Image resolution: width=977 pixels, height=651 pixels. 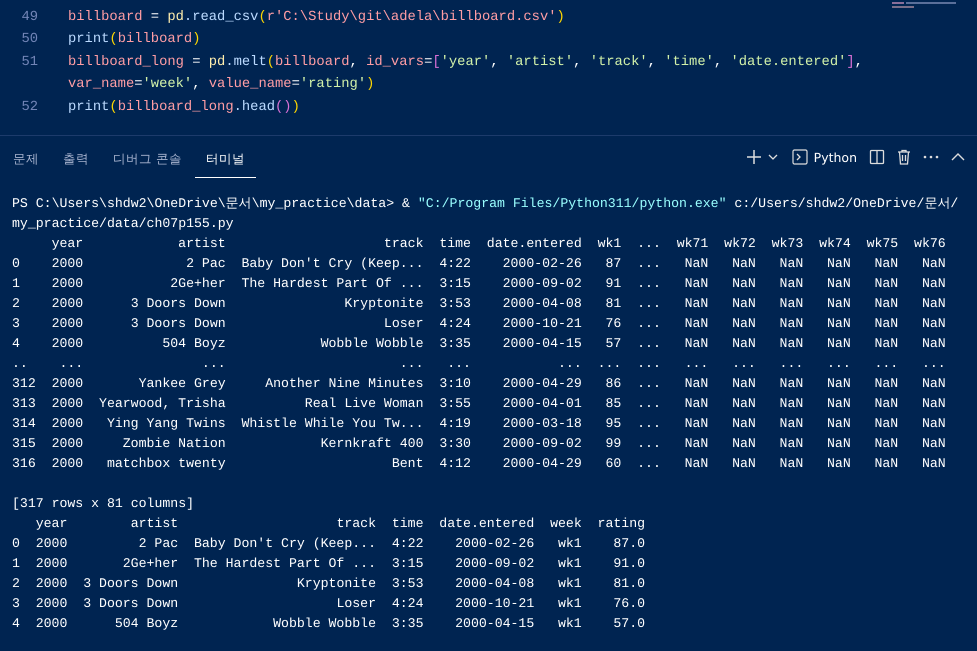 What do you see at coordinates (740, 244) in the screenshot?
I see `column-header: wk72` at bounding box center [740, 244].